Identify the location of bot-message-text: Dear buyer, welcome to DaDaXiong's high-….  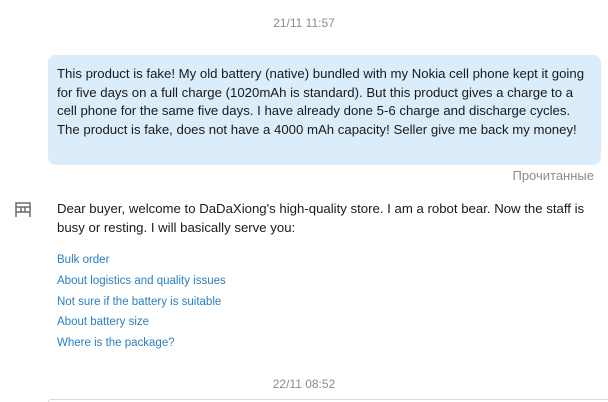
(321, 218).